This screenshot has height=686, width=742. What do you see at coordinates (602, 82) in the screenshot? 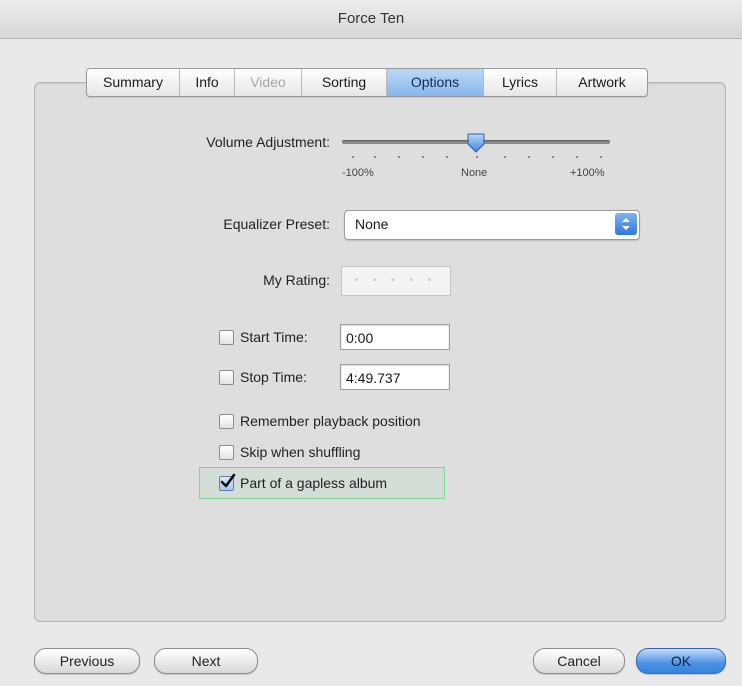
I see `tab-artwork: Artwork` at bounding box center [602, 82].